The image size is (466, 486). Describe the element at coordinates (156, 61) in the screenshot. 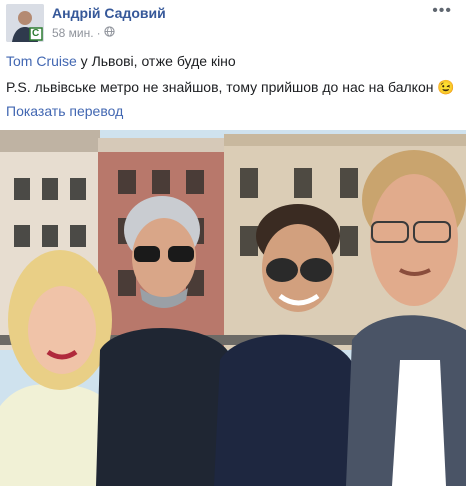

I see `post-text-line-1-rest: у Львові, отже буде кіно` at that location.